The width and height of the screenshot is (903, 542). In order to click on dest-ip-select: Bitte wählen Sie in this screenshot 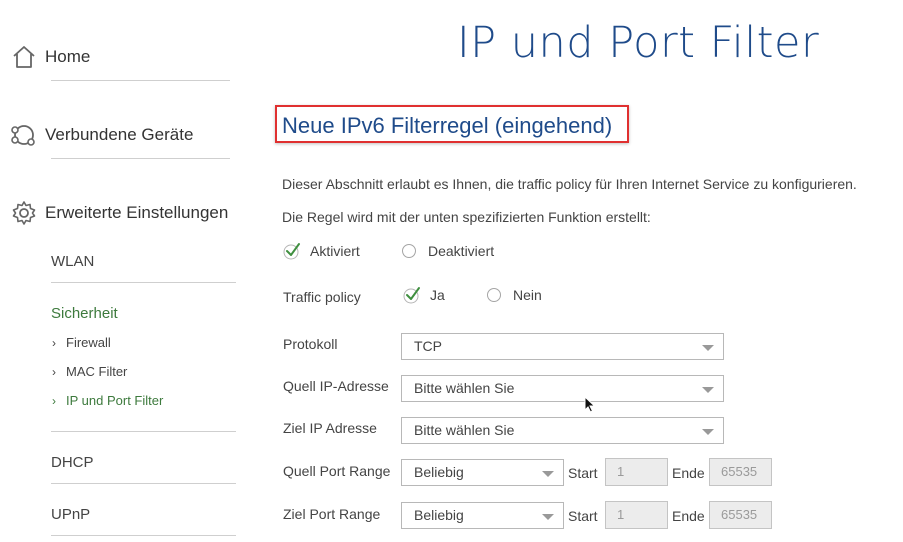, I will do `click(562, 430)`.